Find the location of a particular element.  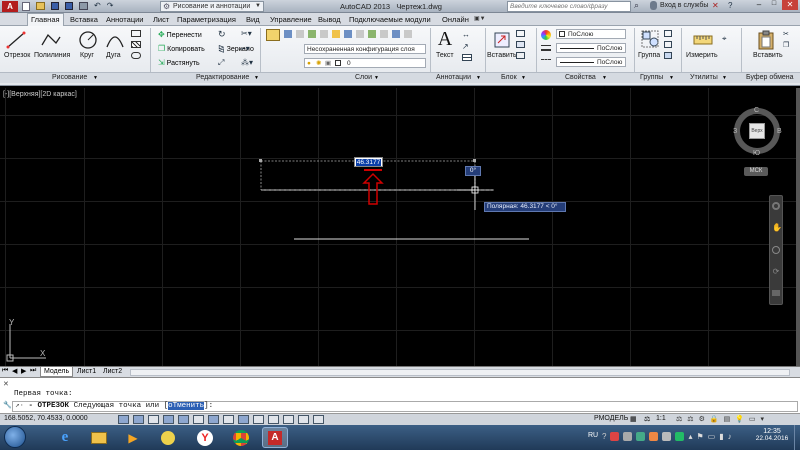

panel-properties-chevron-icon: ▼ is located at coordinates (604, 78).